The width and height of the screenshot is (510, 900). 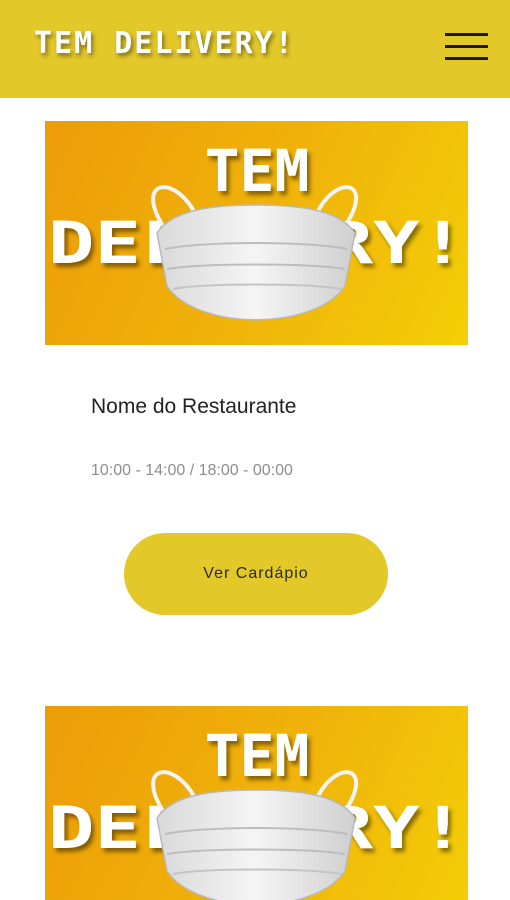 What do you see at coordinates (192, 470) in the screenshot?
I see `restaurant-hours: 10:00 - 14:00 / 18:00 - 00:00` at bounding box center [192, 470].